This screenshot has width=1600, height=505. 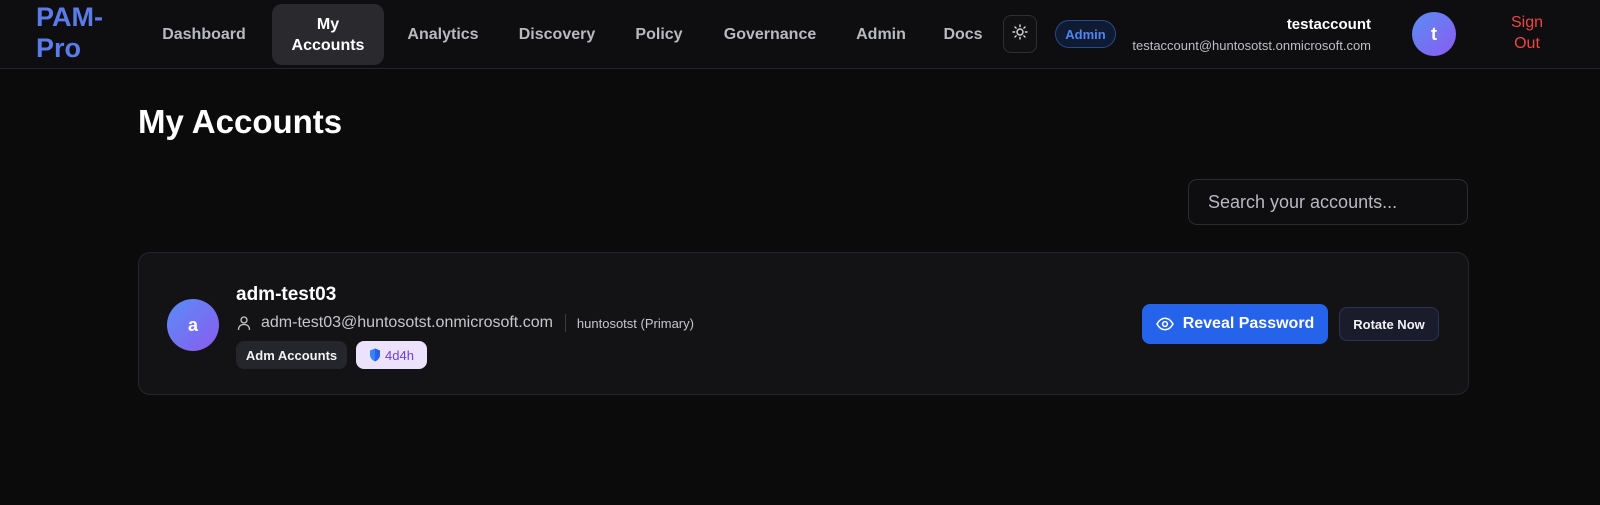 What do you see at coordinates (557, 34) in the screenshot?
I see `nav-item-discovery: Discovery` at bounding box center [557, 34].